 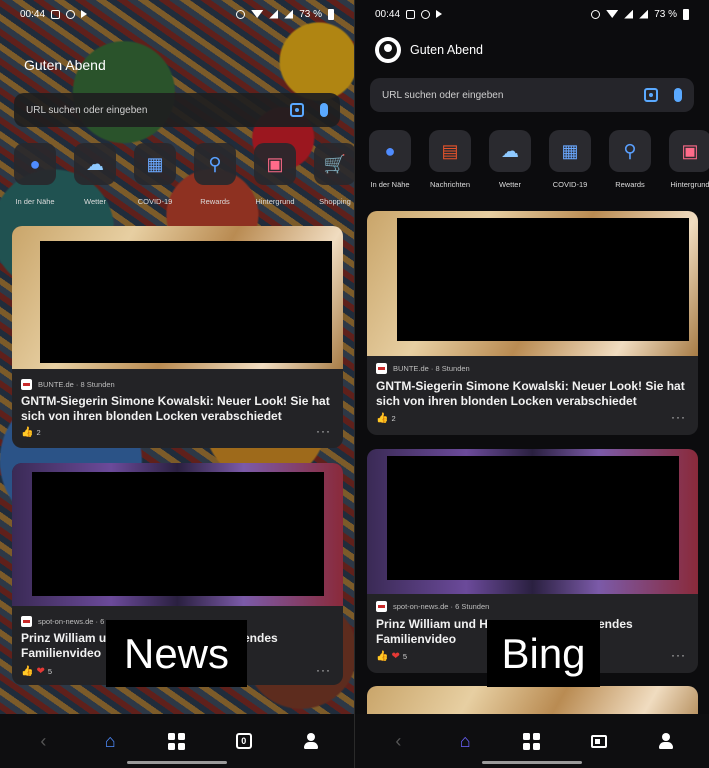 I want to click on status-bar: 00:44 73 %, so click(x=532, y=14).